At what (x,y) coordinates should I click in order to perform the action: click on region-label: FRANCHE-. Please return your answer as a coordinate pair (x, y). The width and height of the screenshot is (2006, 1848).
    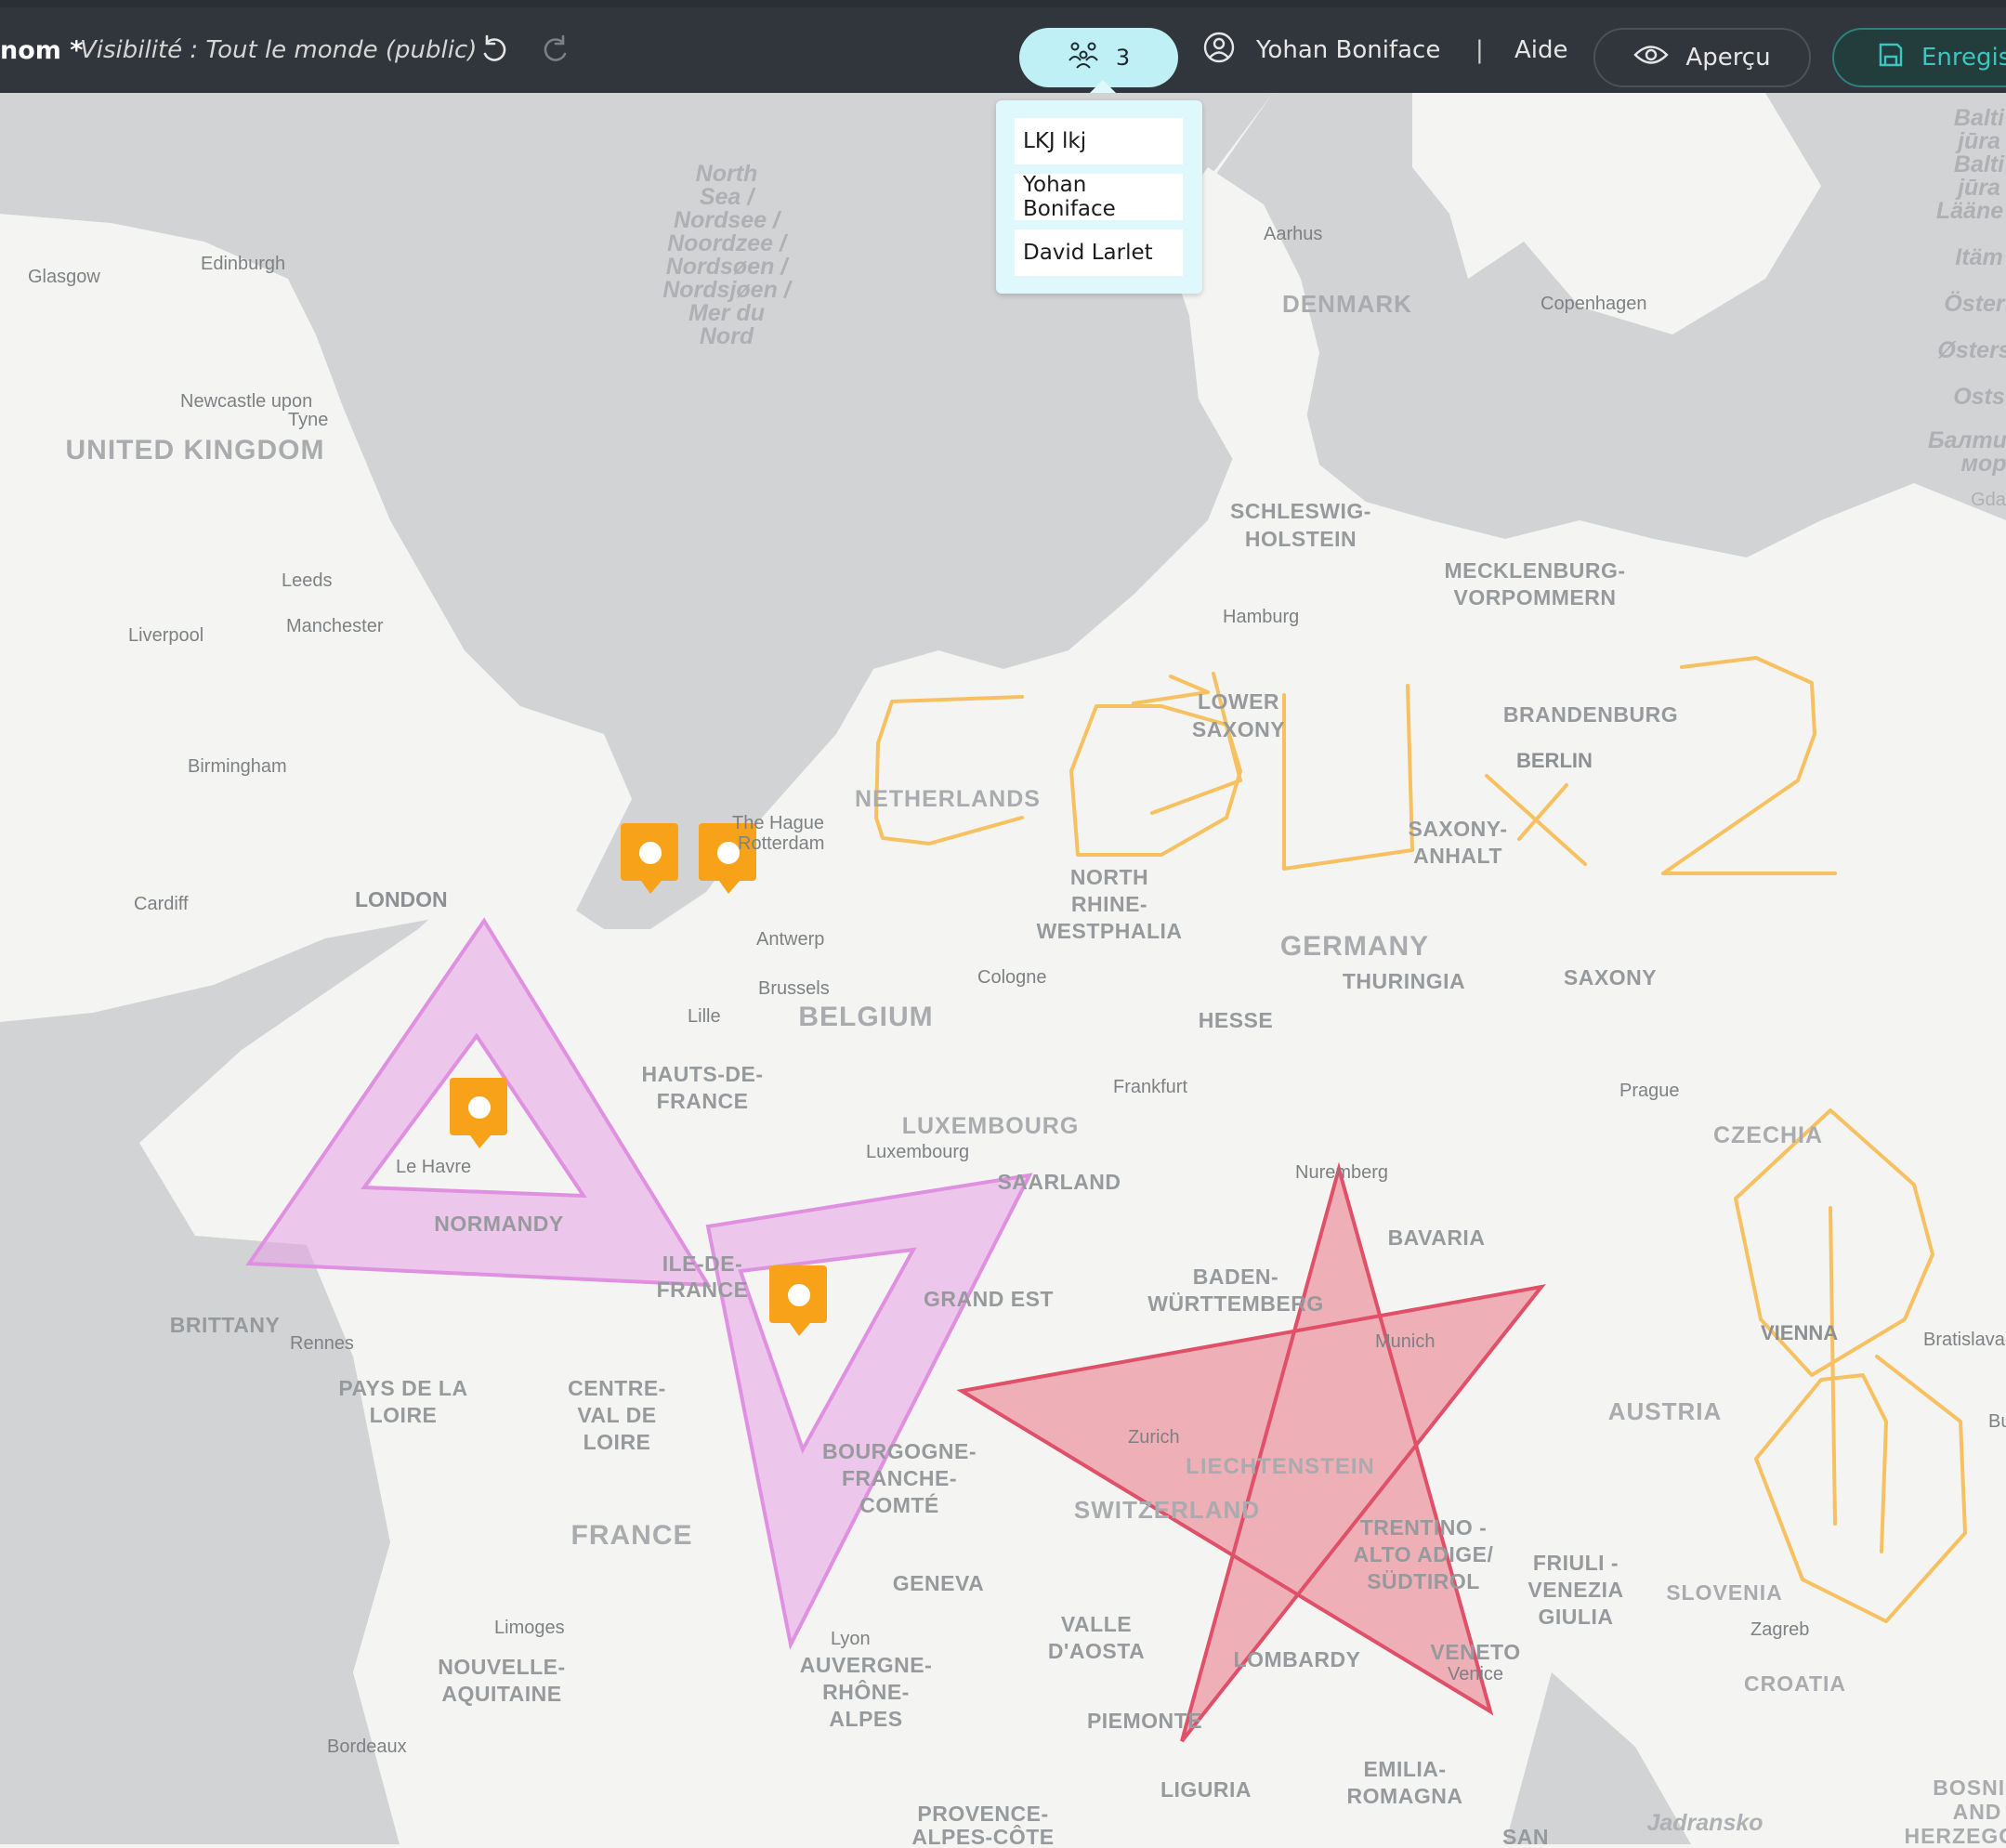
    Looking at the image, I should click on (900, 1478).